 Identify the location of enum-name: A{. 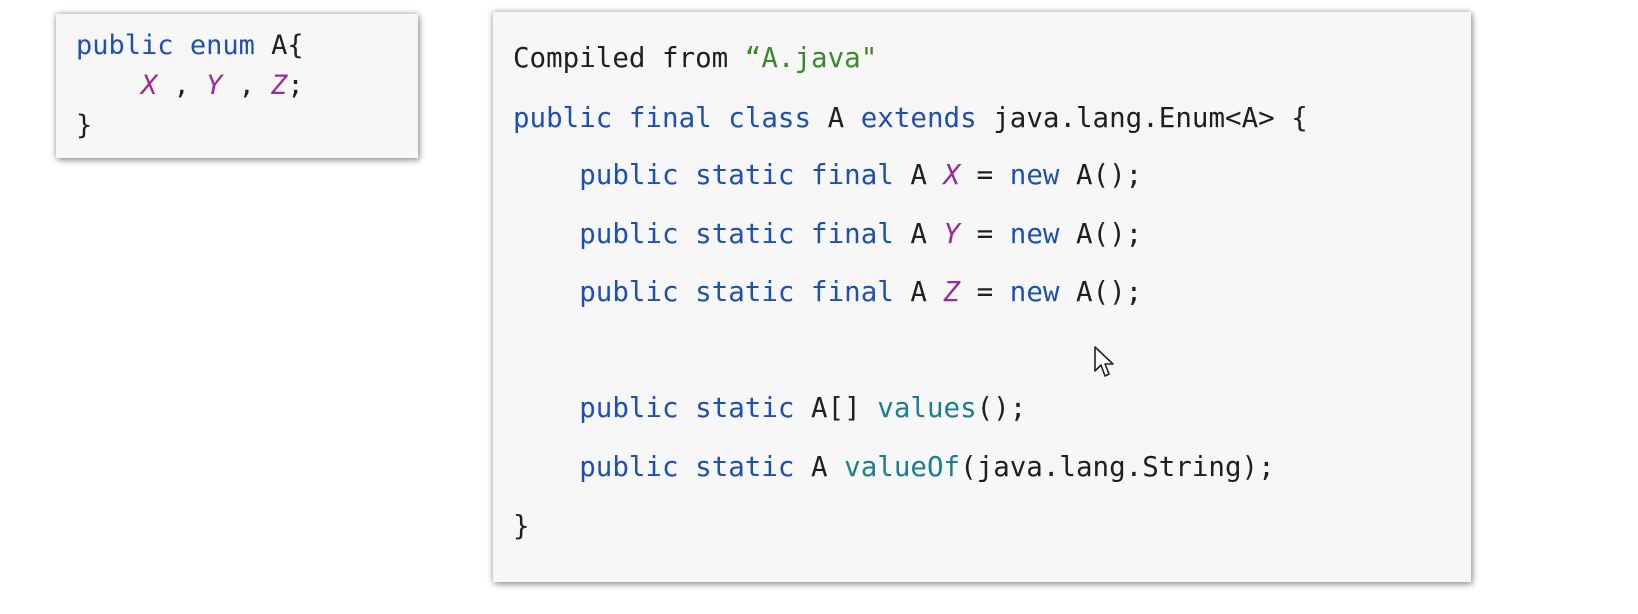
(287, 45).